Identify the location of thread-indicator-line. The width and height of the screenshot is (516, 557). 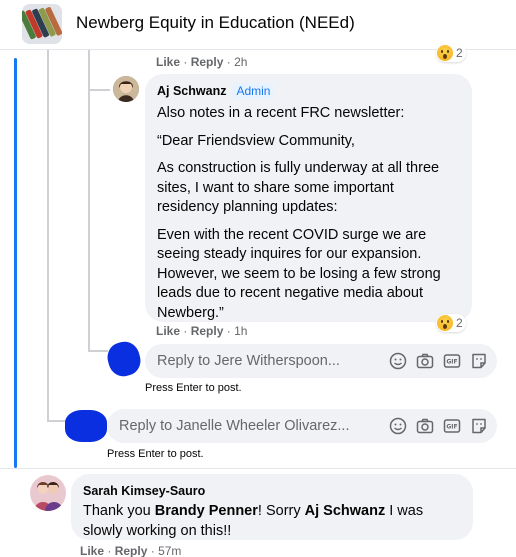
(15, 263).